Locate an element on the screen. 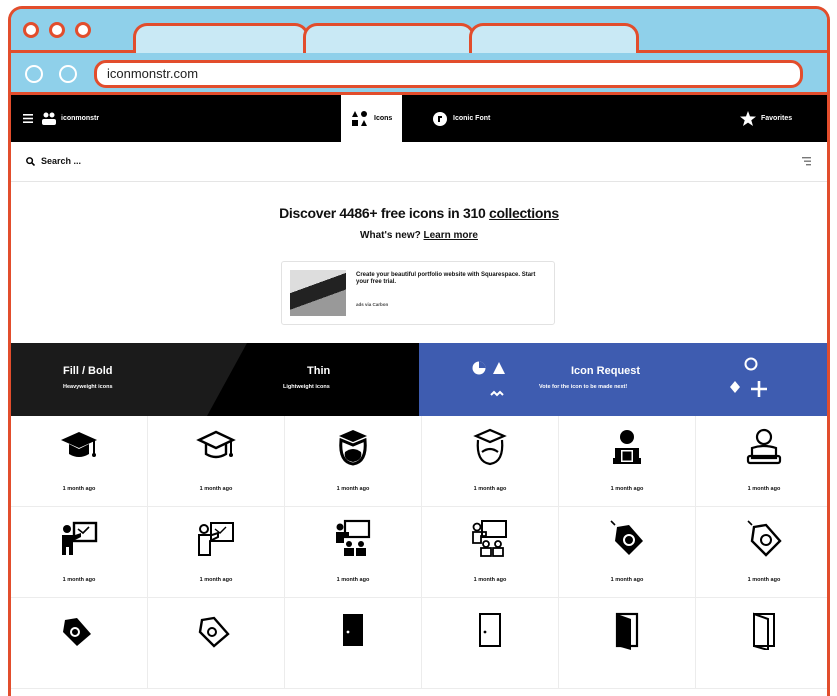 This screenshot has width=837, height=696. menu-icon is located at coordinates (28, 118).